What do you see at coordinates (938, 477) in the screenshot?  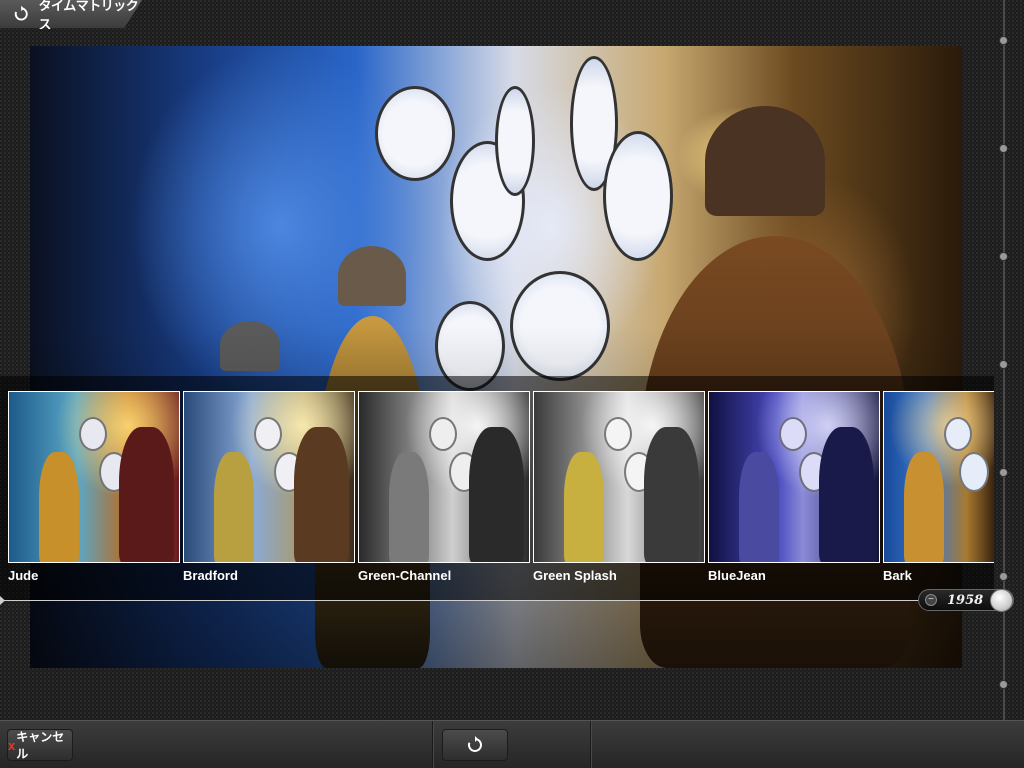 I see `filter-thumb-bark` at bounding box center [938, 477].